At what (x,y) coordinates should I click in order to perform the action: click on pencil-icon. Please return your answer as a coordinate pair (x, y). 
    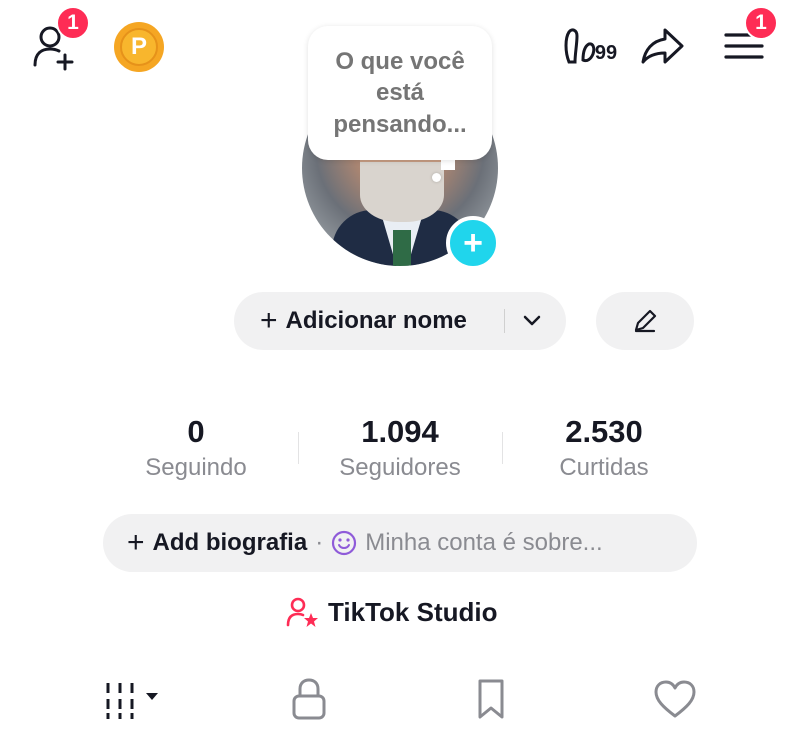
    Looking at the image, I should click on (645, 321).